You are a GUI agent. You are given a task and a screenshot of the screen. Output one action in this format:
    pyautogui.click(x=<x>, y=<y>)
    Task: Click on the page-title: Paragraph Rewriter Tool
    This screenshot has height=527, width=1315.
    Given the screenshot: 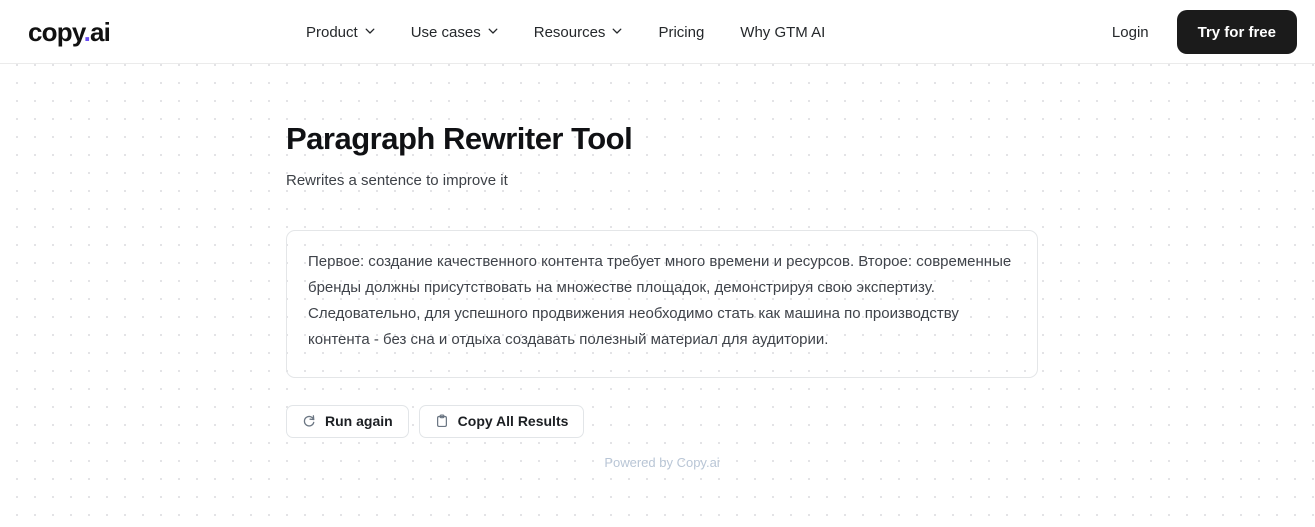 What is the action you would take?
    pyautogui.click(x=459, y=138)
    